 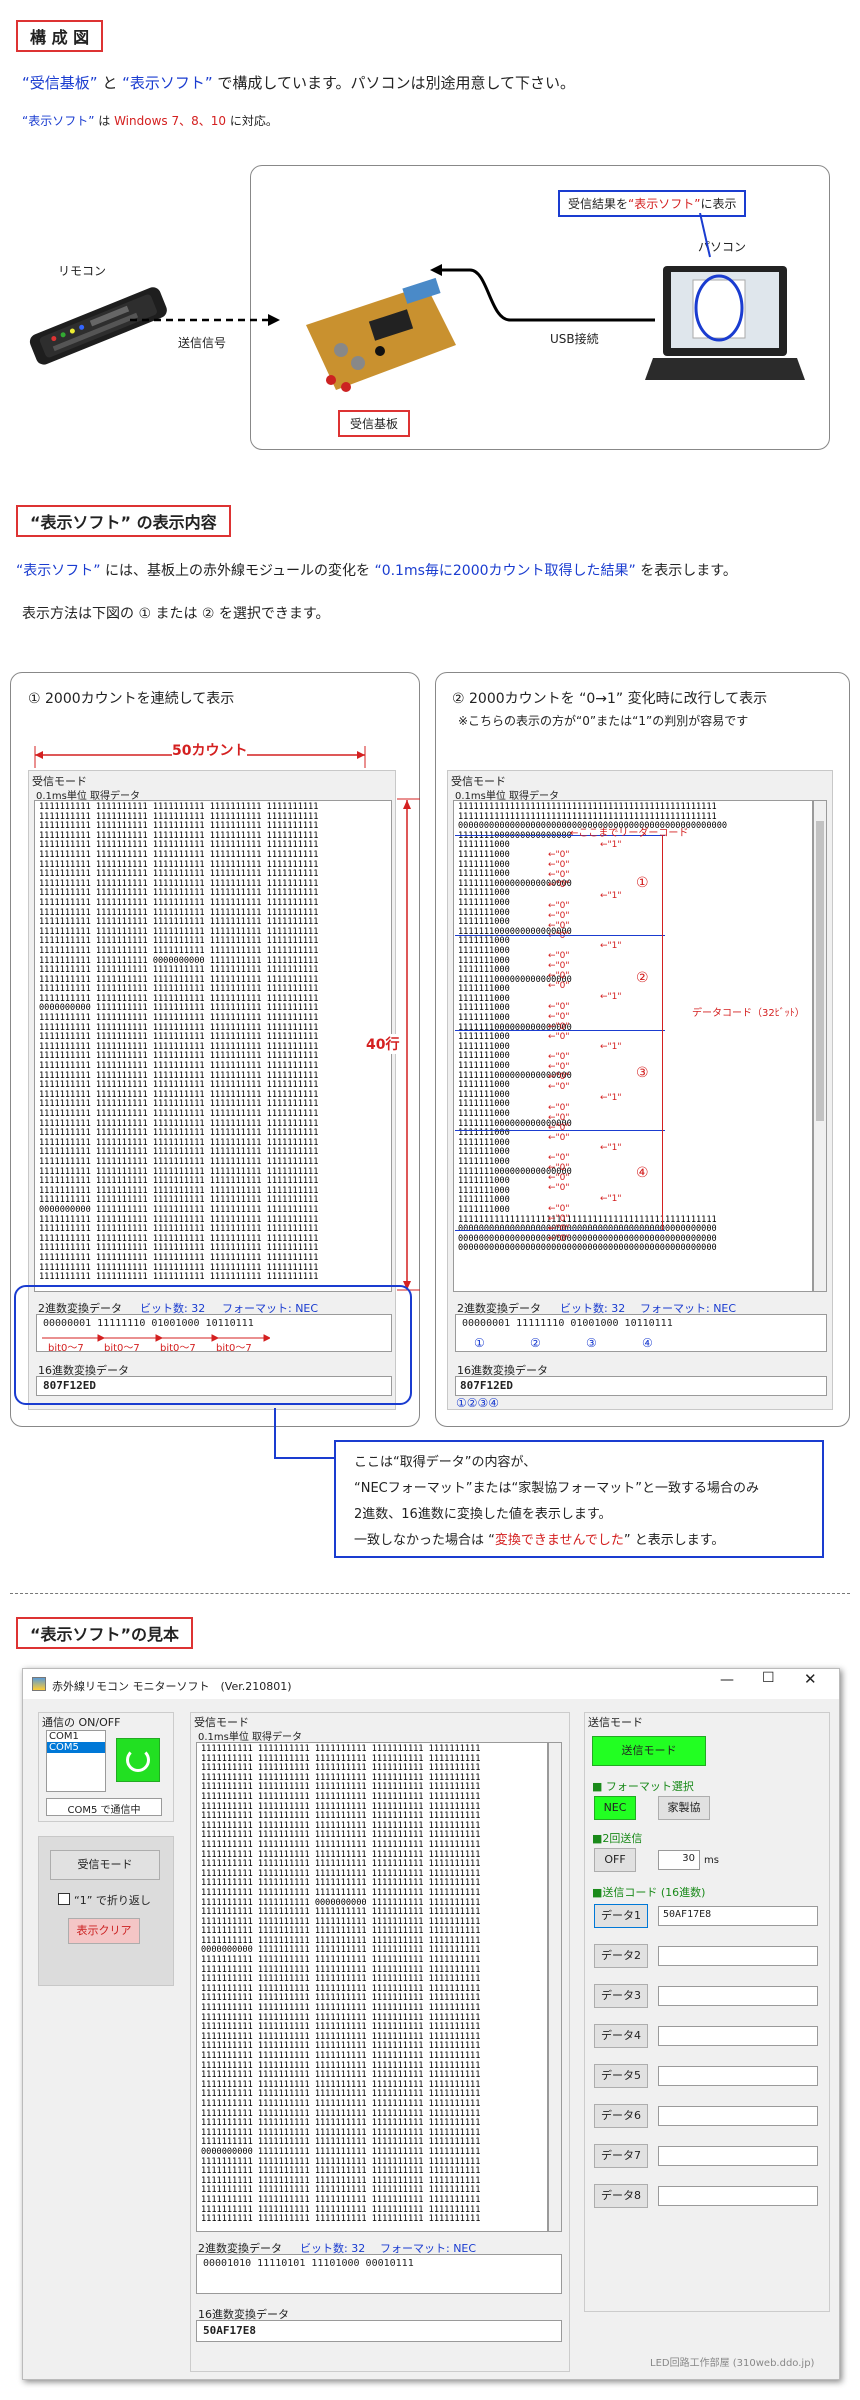 I want to click on os-support-line: “表示ソフト” は Windows 7、8、10 に対応。, so click(x=150, y=120).